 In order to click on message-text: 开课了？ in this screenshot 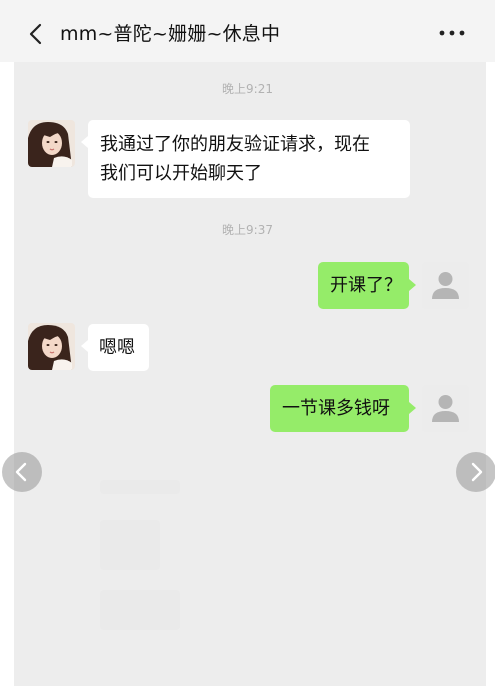, I will do `click(366, 285)`.